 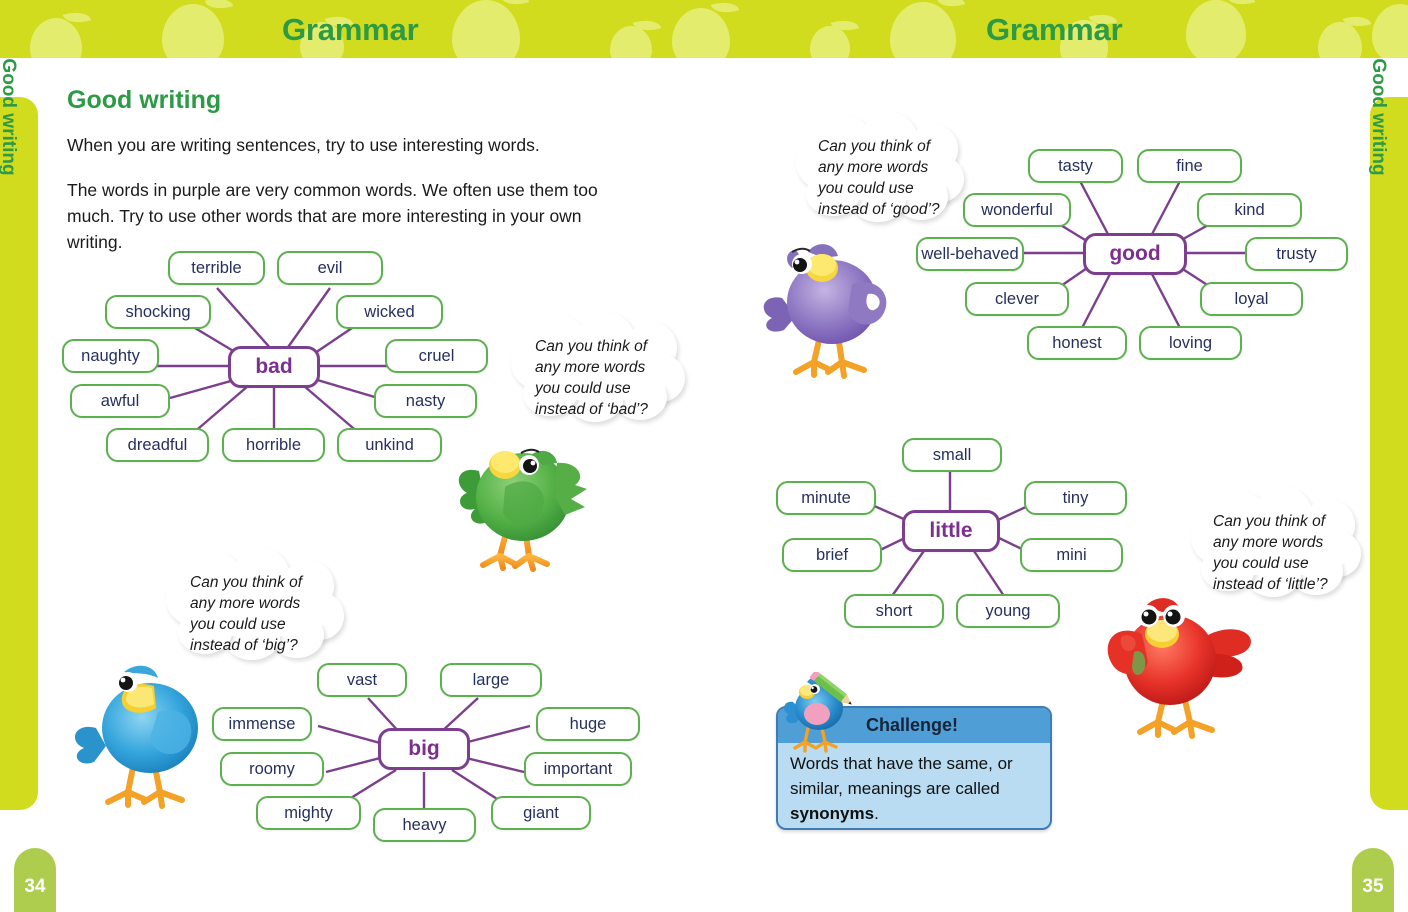 What do you see at coordinates (590, 367) in the screenshot?
I see `cloud-bad-line-2: any more words` at bounding box center [590, 367].